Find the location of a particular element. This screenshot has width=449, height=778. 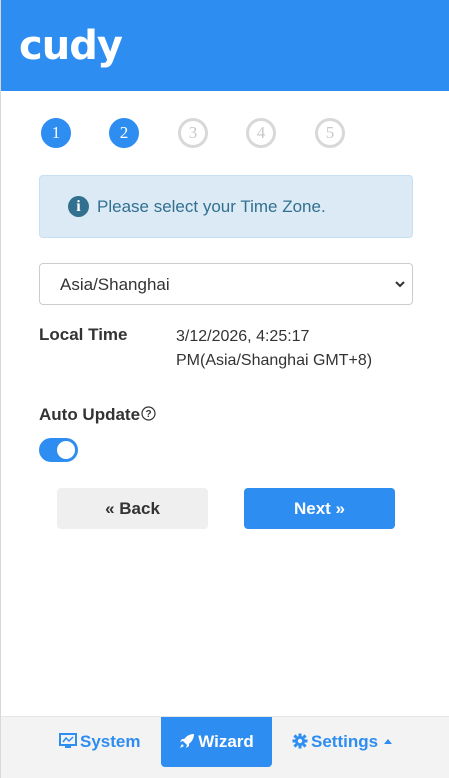

nav-settings: Settings is located at coordinates (342, 742).